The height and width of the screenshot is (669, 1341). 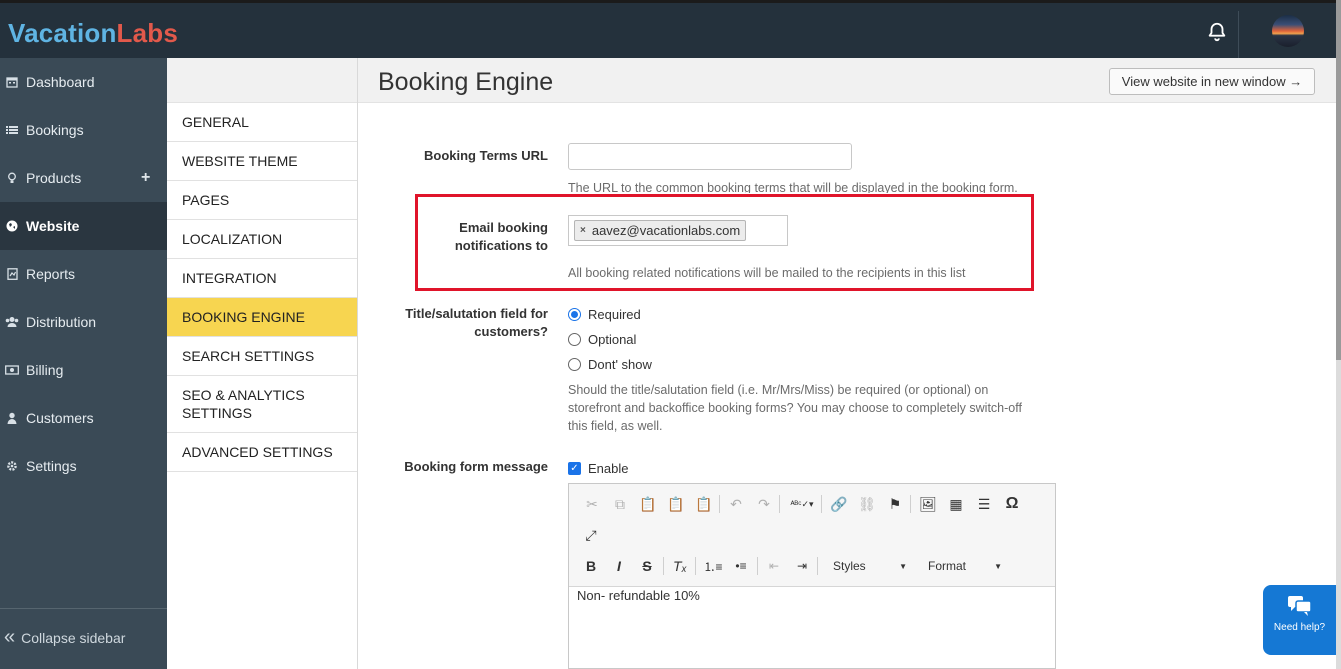 I want to click on checkbox-label: Enable, so click(x=608, y=468).